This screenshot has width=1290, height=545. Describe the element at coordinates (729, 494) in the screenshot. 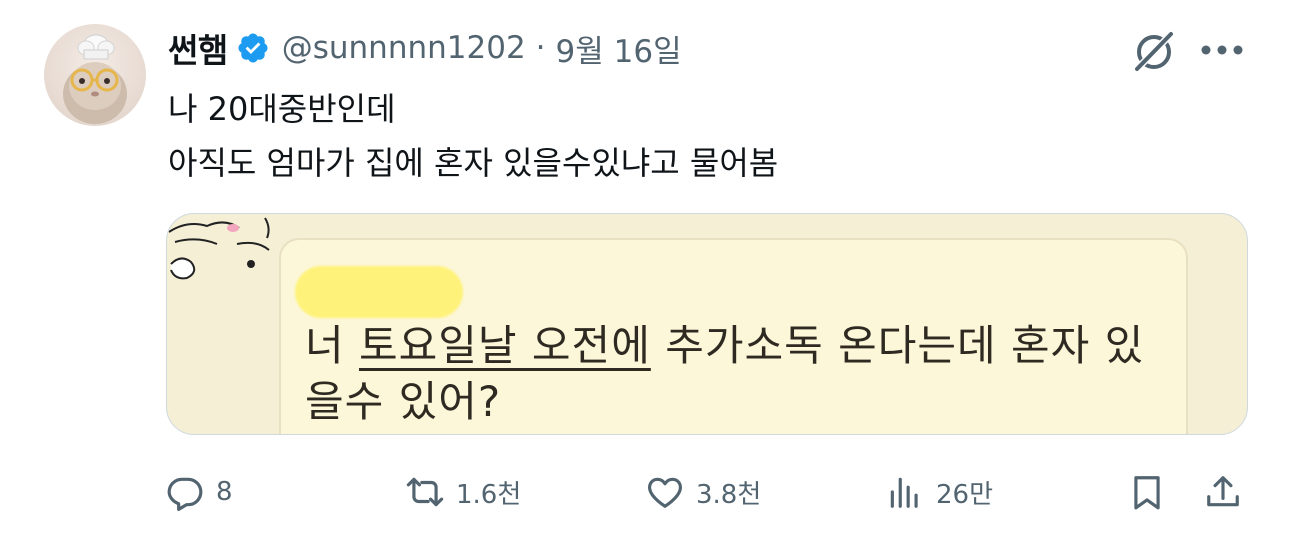

I see `like-count: 3.8천` at that location.